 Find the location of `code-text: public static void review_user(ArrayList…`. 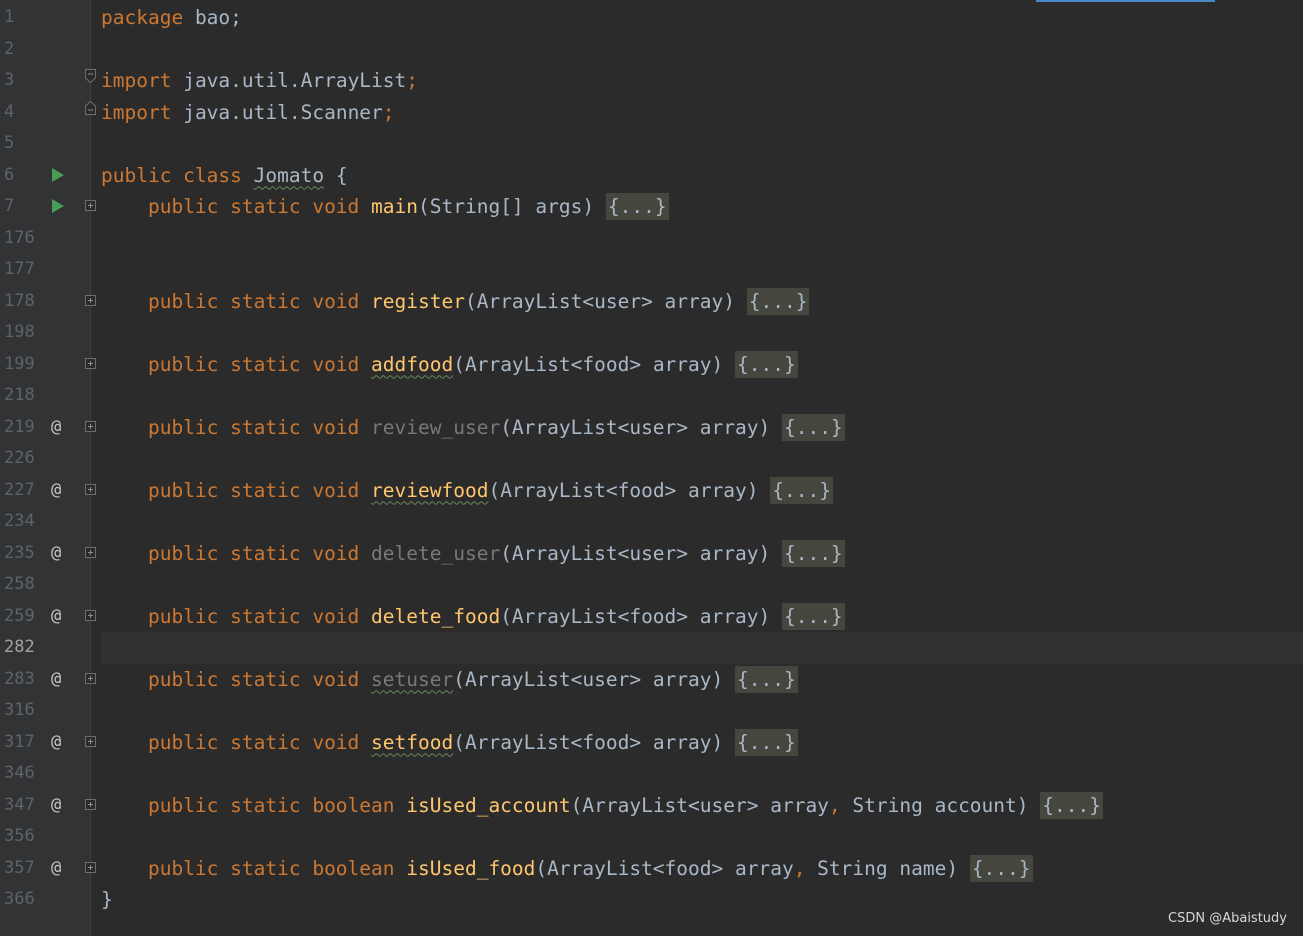

code-text: public static void review_user(ArrayList… is located at coordinates (473, 428).